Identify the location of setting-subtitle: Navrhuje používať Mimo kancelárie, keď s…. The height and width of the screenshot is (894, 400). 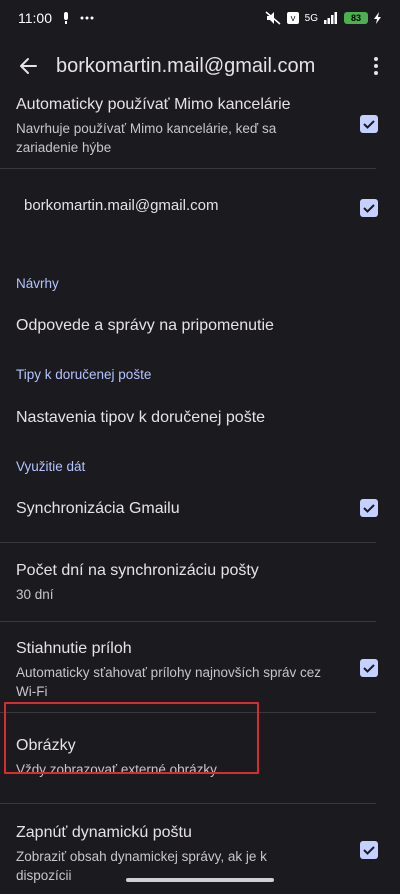
(146, 138).